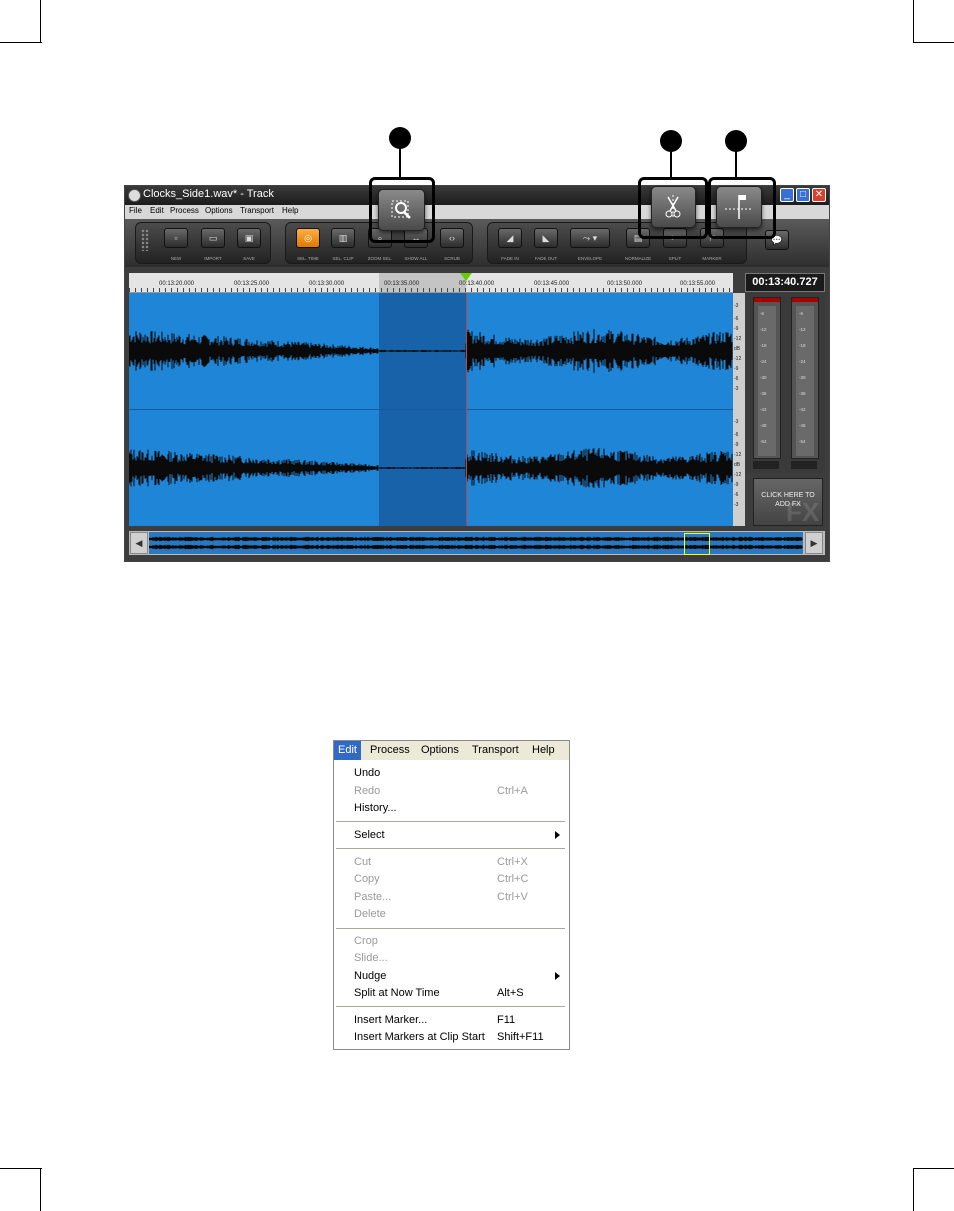  I want to click on menu-item-delete: Delete, so click(370, 914).